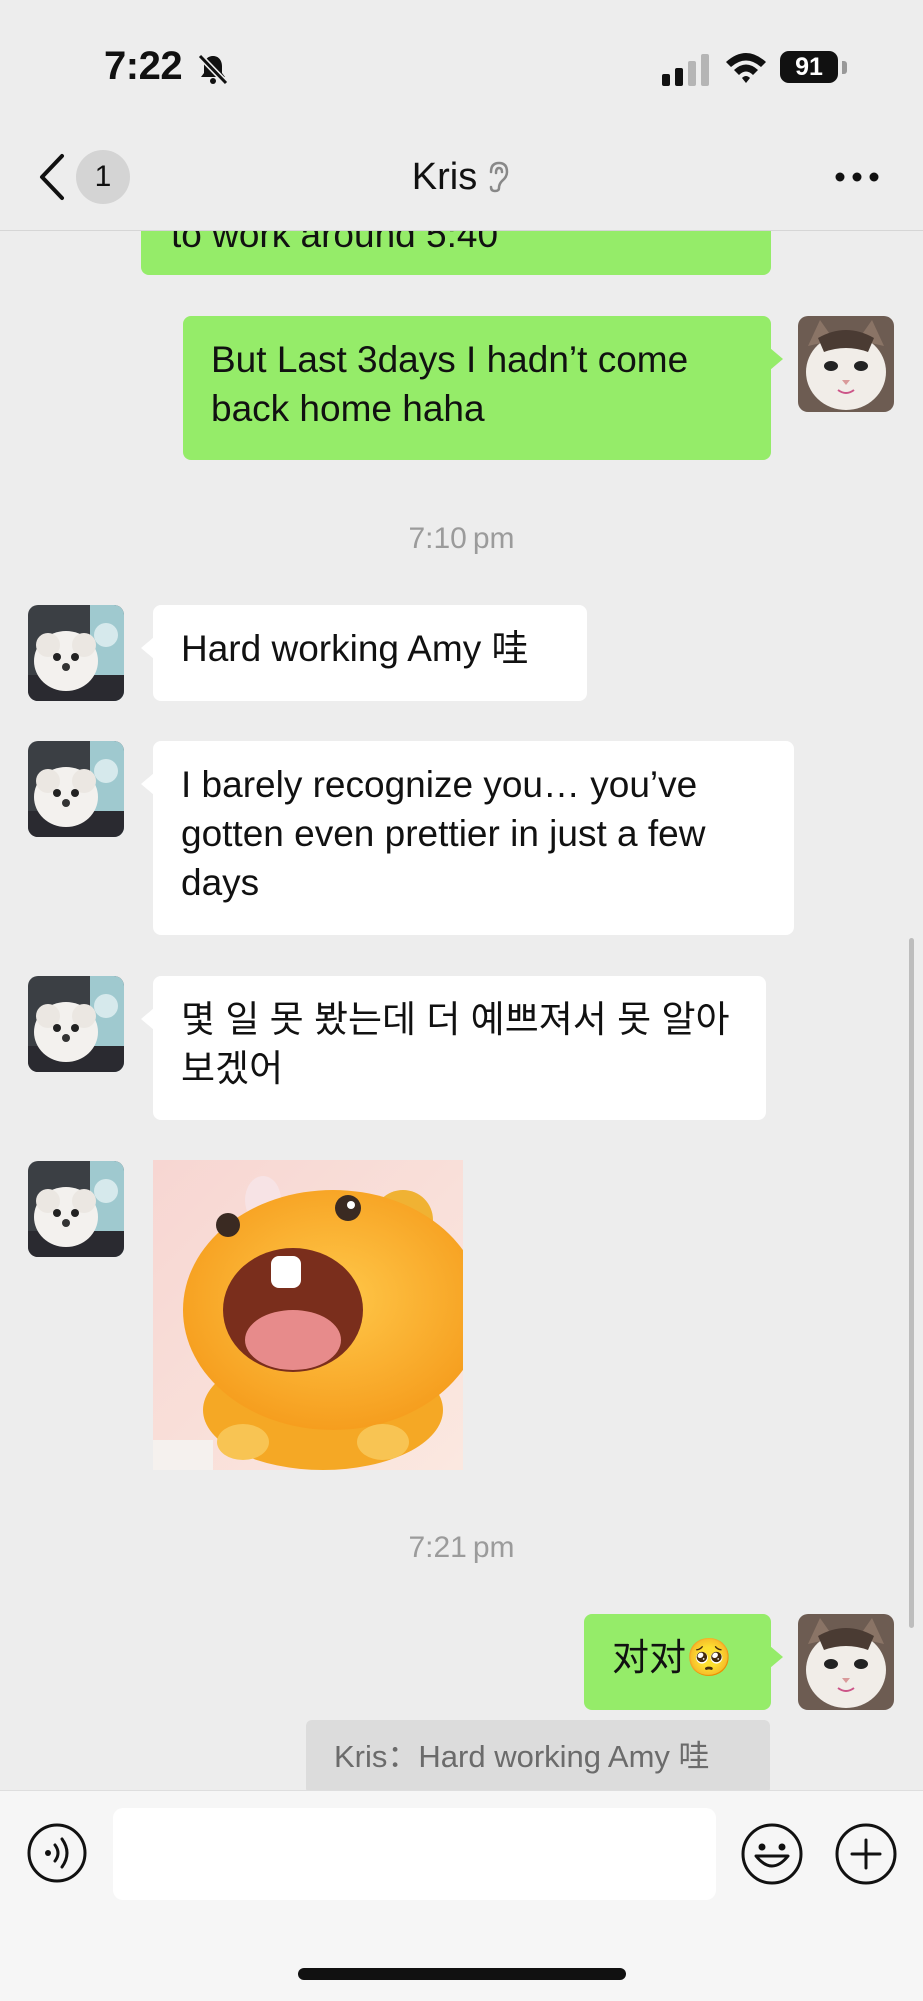  I want to click on timestamp: 7:21 pm, so click(461, 1547).